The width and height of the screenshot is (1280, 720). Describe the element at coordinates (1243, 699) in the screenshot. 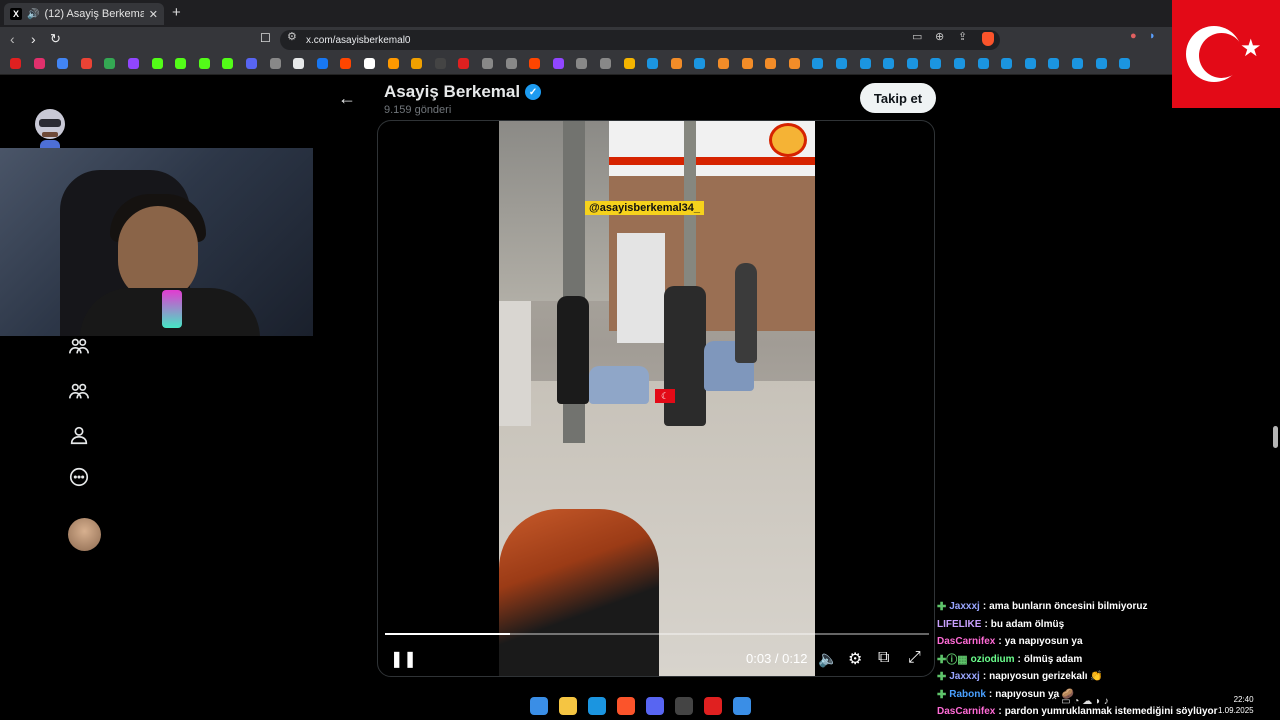

I see `clock-time: 22:40` at that location.